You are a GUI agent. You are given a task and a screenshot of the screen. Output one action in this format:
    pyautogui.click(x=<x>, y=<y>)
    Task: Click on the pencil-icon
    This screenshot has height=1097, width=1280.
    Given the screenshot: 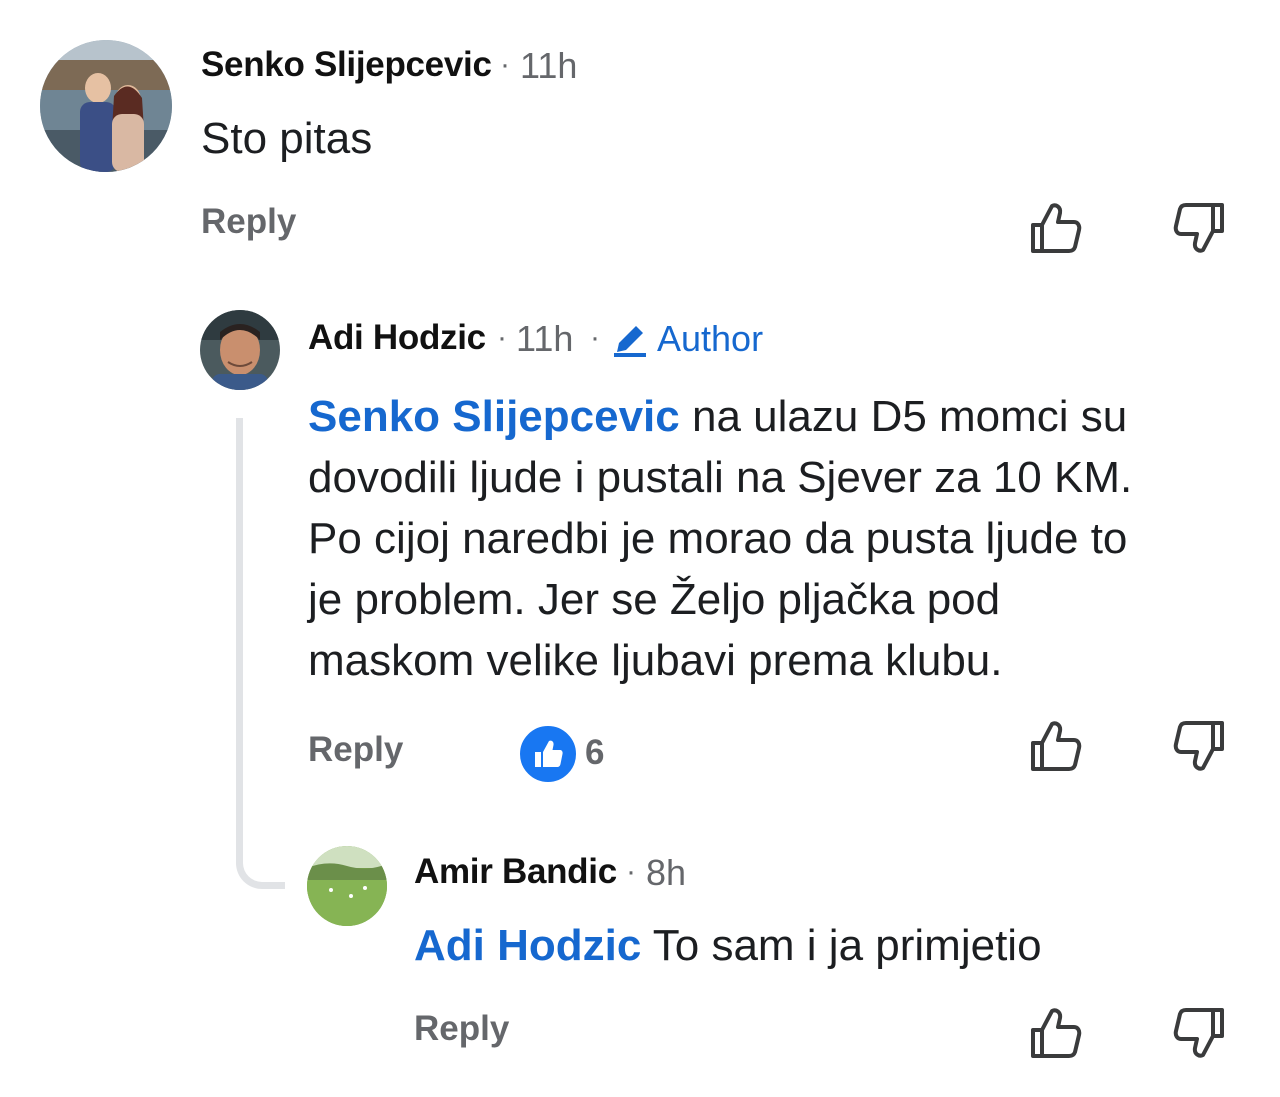 What is the action you would take?
    pyautogui.click(x=630, y=341)
    